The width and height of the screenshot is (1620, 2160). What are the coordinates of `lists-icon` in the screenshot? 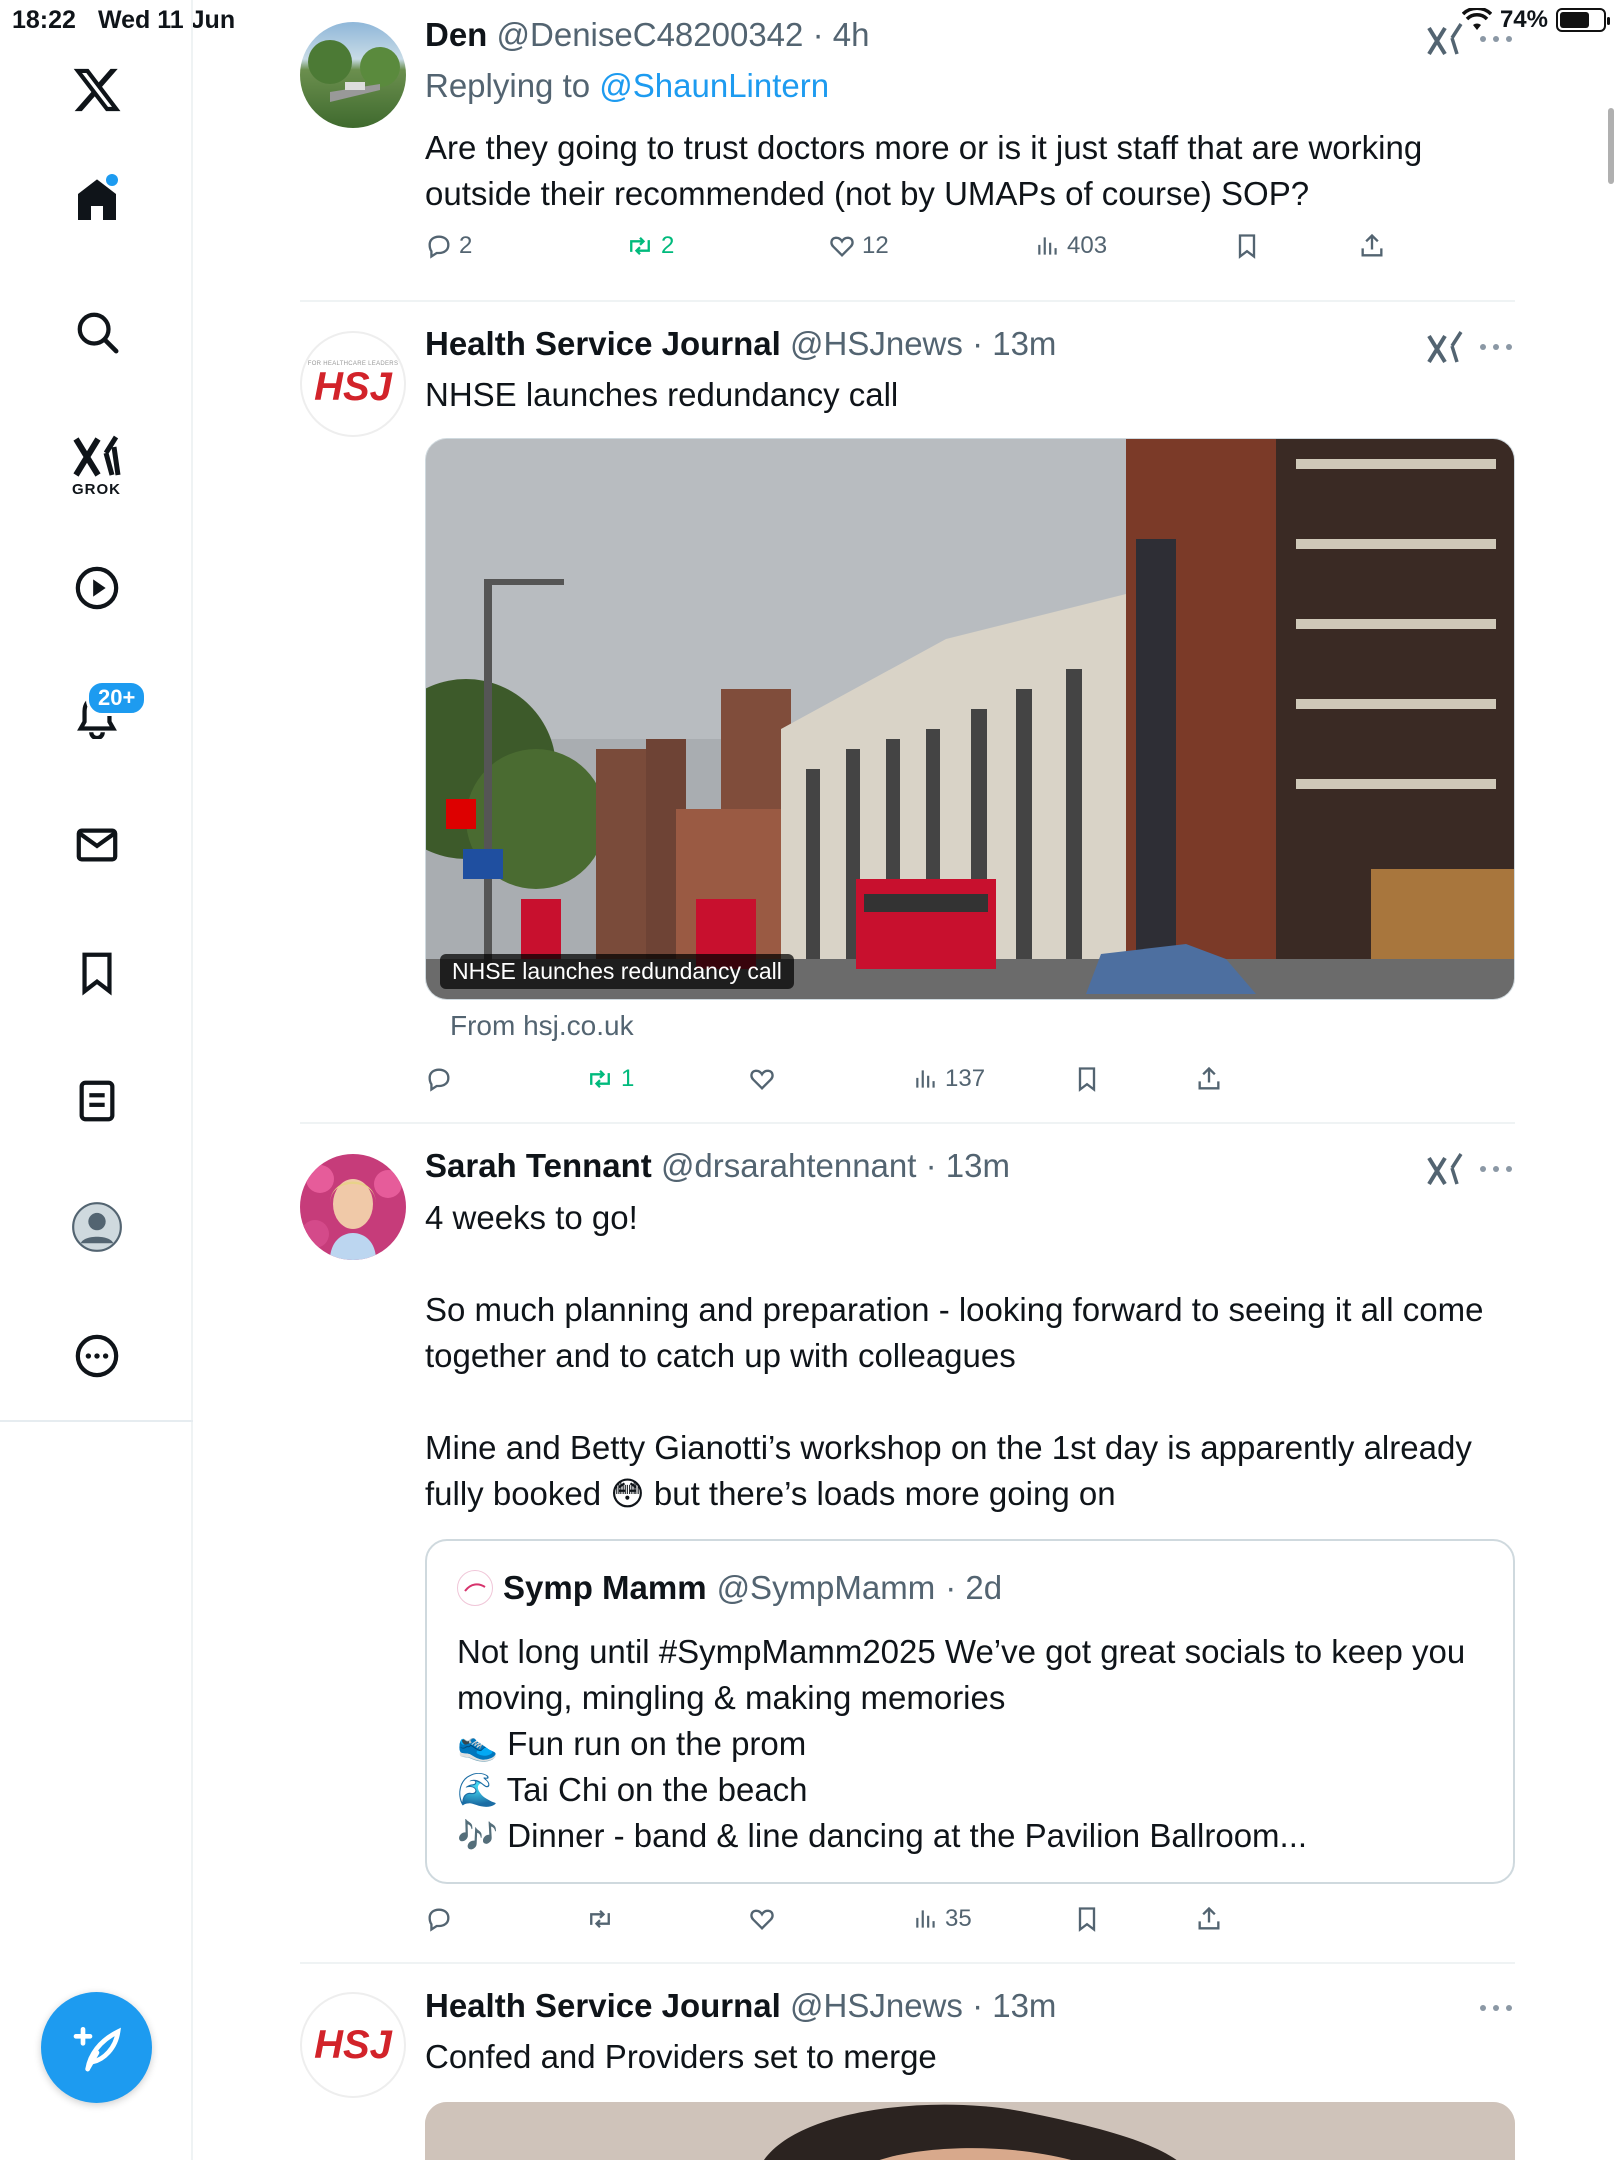 It's located at (96, 1101).